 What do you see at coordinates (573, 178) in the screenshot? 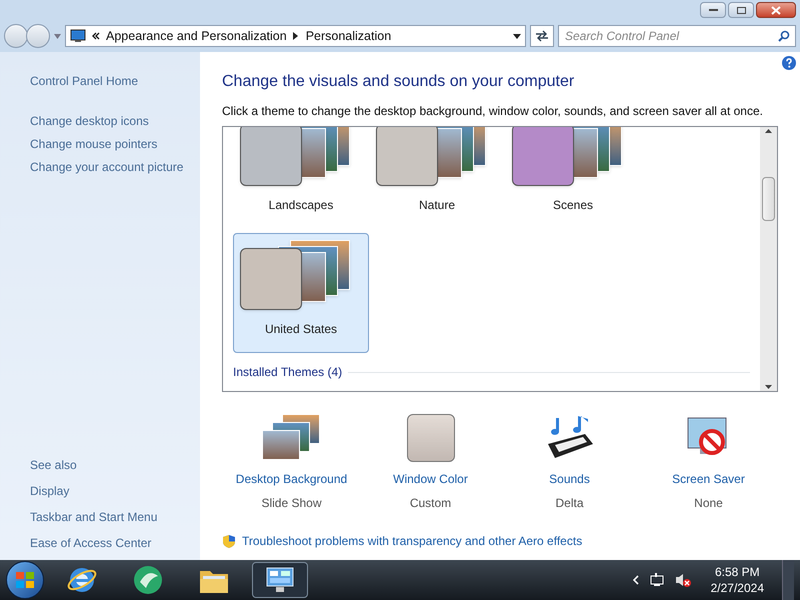
I see `theme-tile: Scenes` at bounding box center [573, 178].